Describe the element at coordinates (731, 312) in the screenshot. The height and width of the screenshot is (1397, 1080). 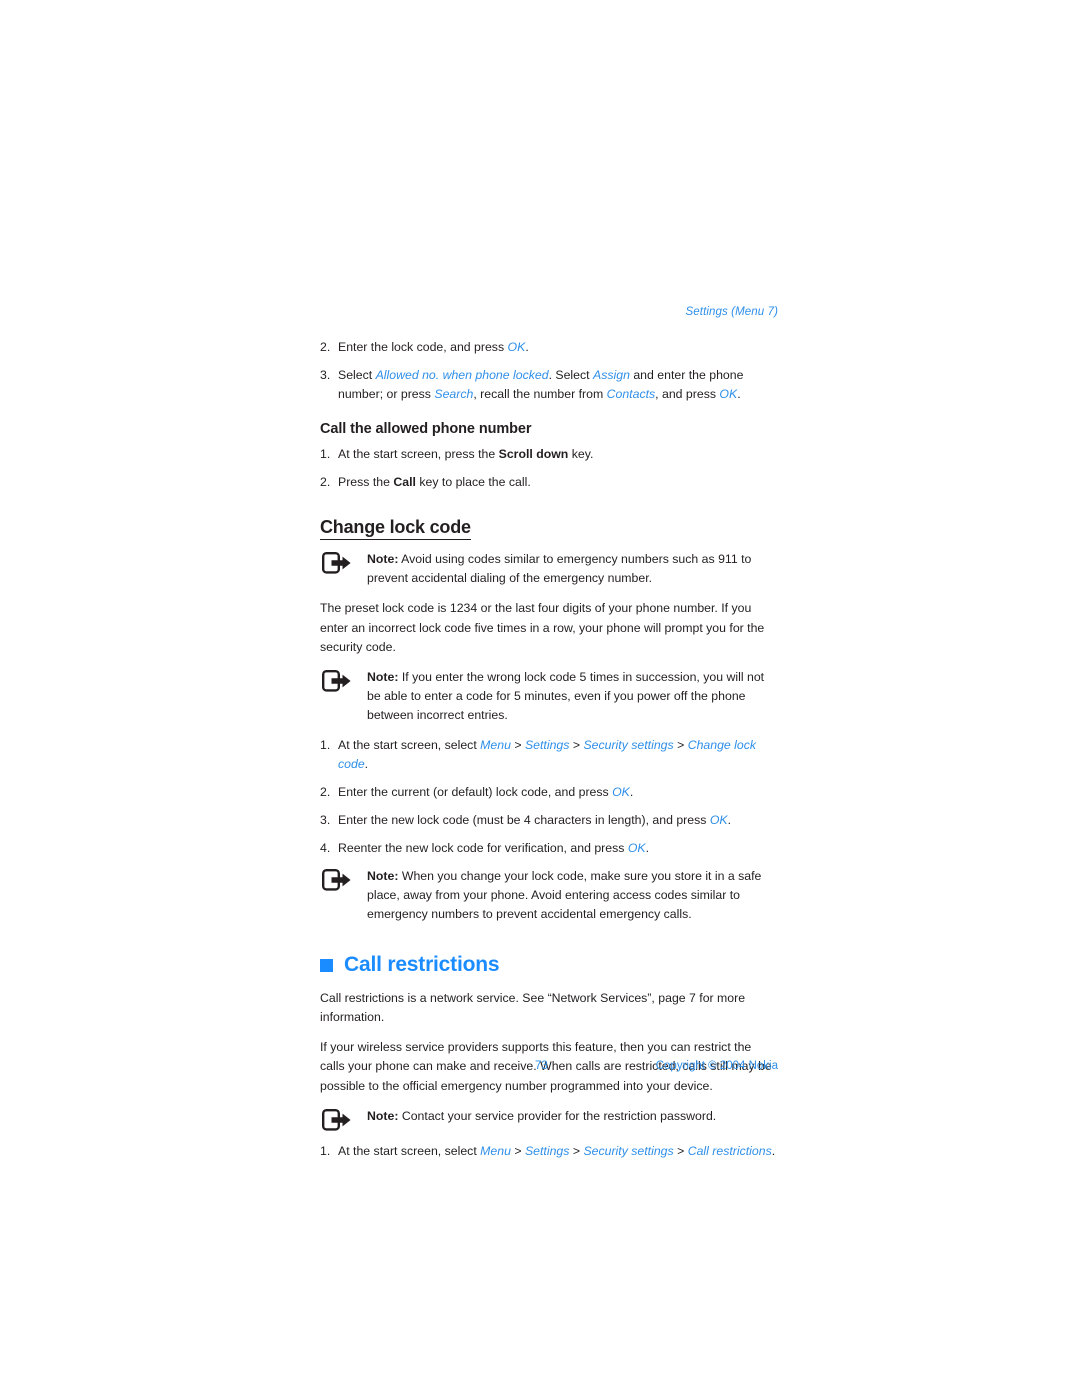
I see `running-head: Settings (Menu 7)` at that location.